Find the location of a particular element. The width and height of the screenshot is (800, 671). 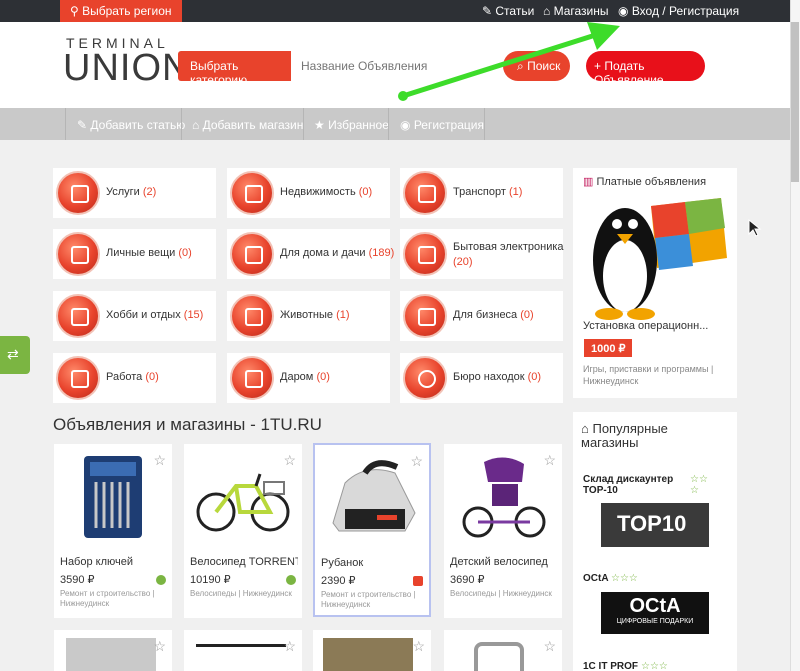

category-count: (15) is located at coordinates (193, 315).